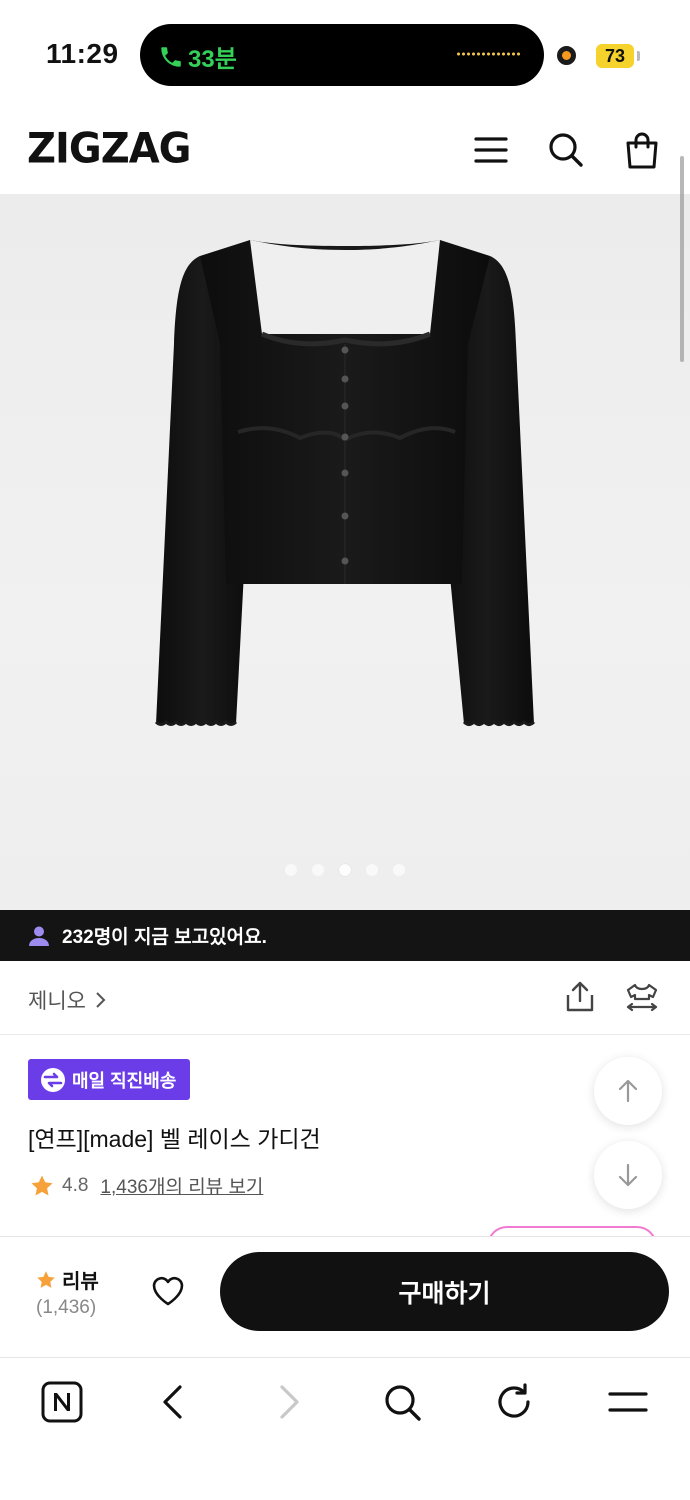  I want to click on arrow-down-icon, so click(628, 1175).